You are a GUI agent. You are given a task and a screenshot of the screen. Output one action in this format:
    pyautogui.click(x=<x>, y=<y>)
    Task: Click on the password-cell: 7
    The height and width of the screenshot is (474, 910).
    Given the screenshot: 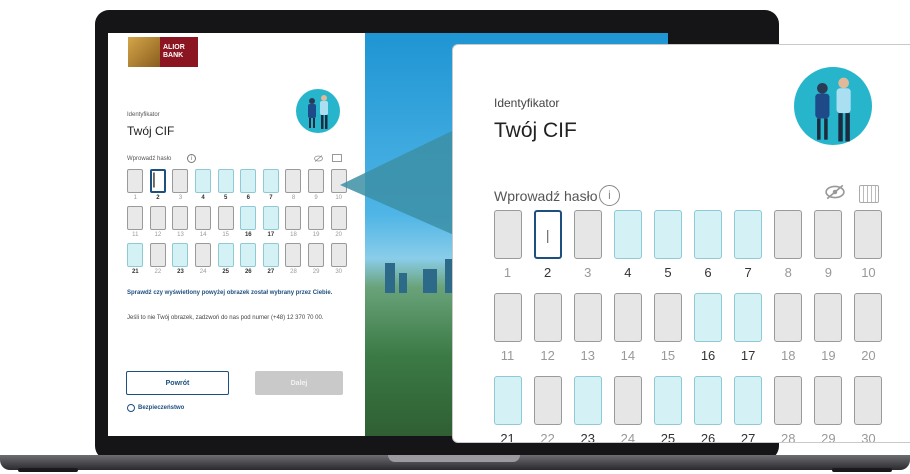 What is the action you would take?
    pyautogui.click(x=748, y=245)
    